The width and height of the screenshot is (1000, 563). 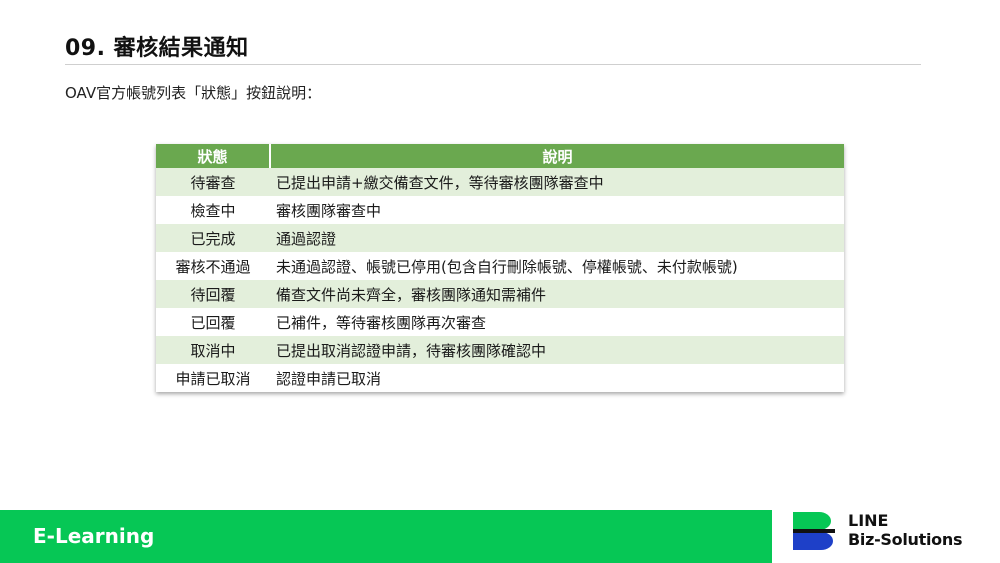 What do you see at coordinates (94, 536) in the screenshot?
I see `footer-label: E-Learning` at bounding box center [94, 536].